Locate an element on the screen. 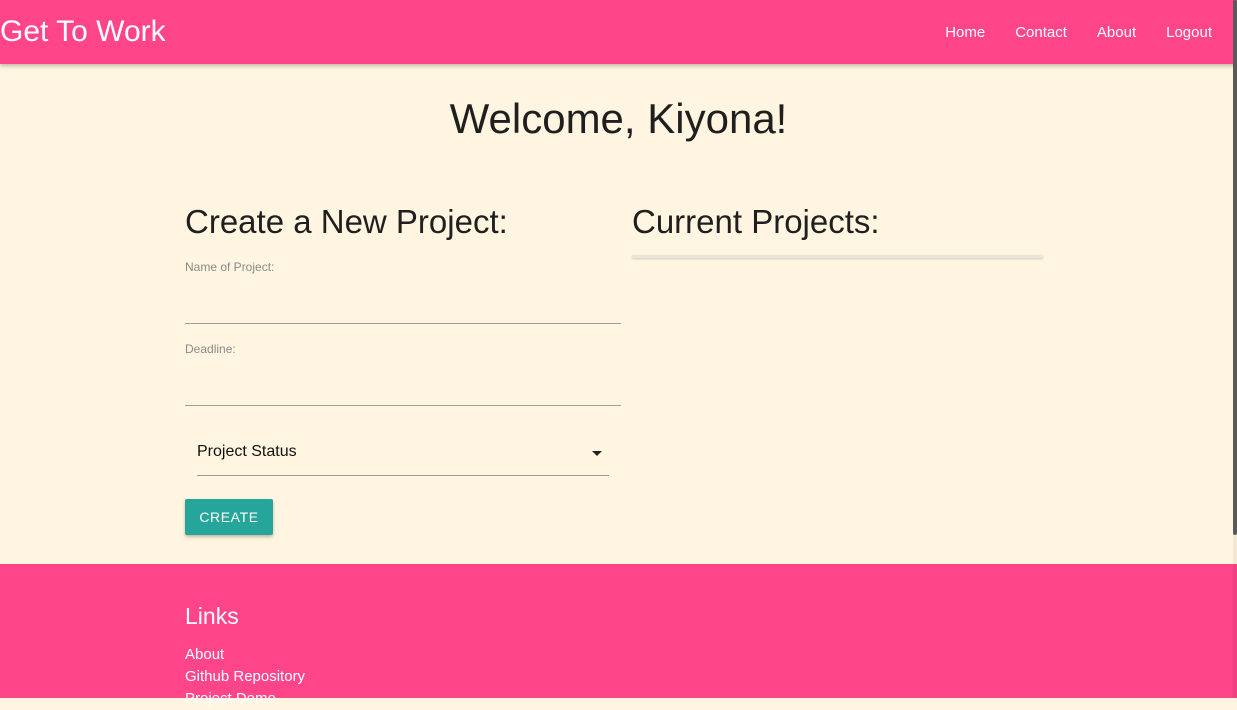 The width and height of the screenshot is (1237, 710). footer-link-github: Github Repository is located at coordinates (245, 677).